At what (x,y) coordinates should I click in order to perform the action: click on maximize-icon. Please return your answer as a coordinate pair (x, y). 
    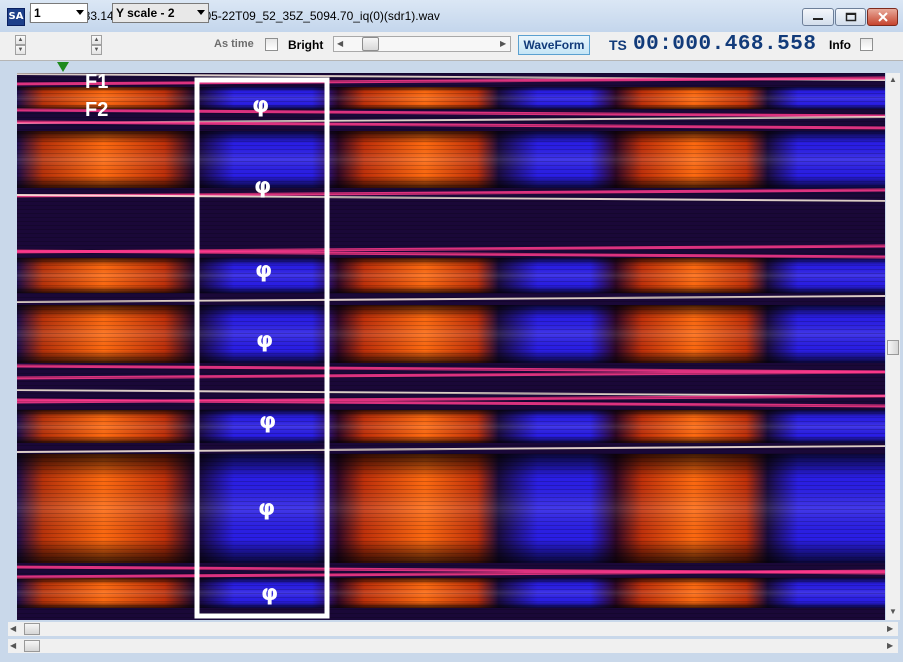
    Looking at the image, I should click on (850, 17).